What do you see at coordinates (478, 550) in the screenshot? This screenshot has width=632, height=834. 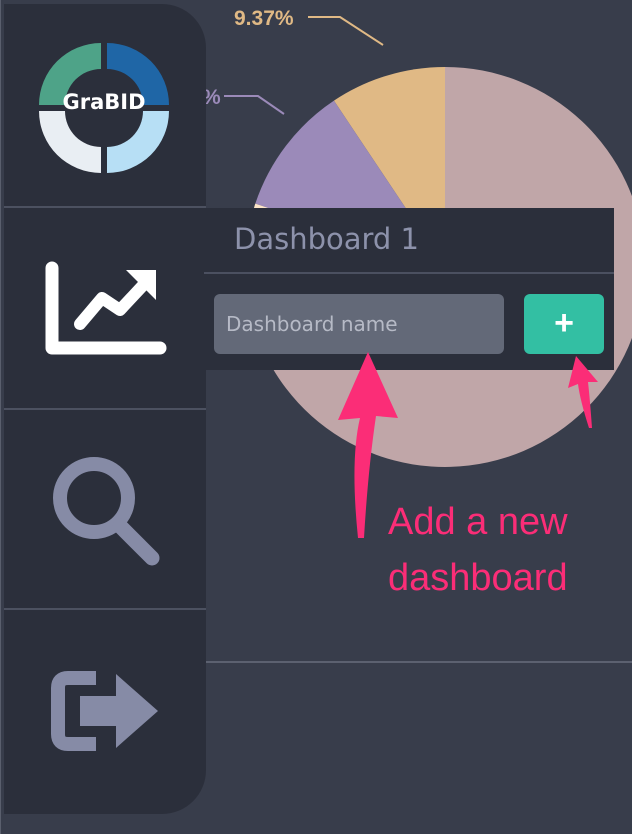 I see `annotation-text: Add a new dashboard` at bounding box center [478, 550].